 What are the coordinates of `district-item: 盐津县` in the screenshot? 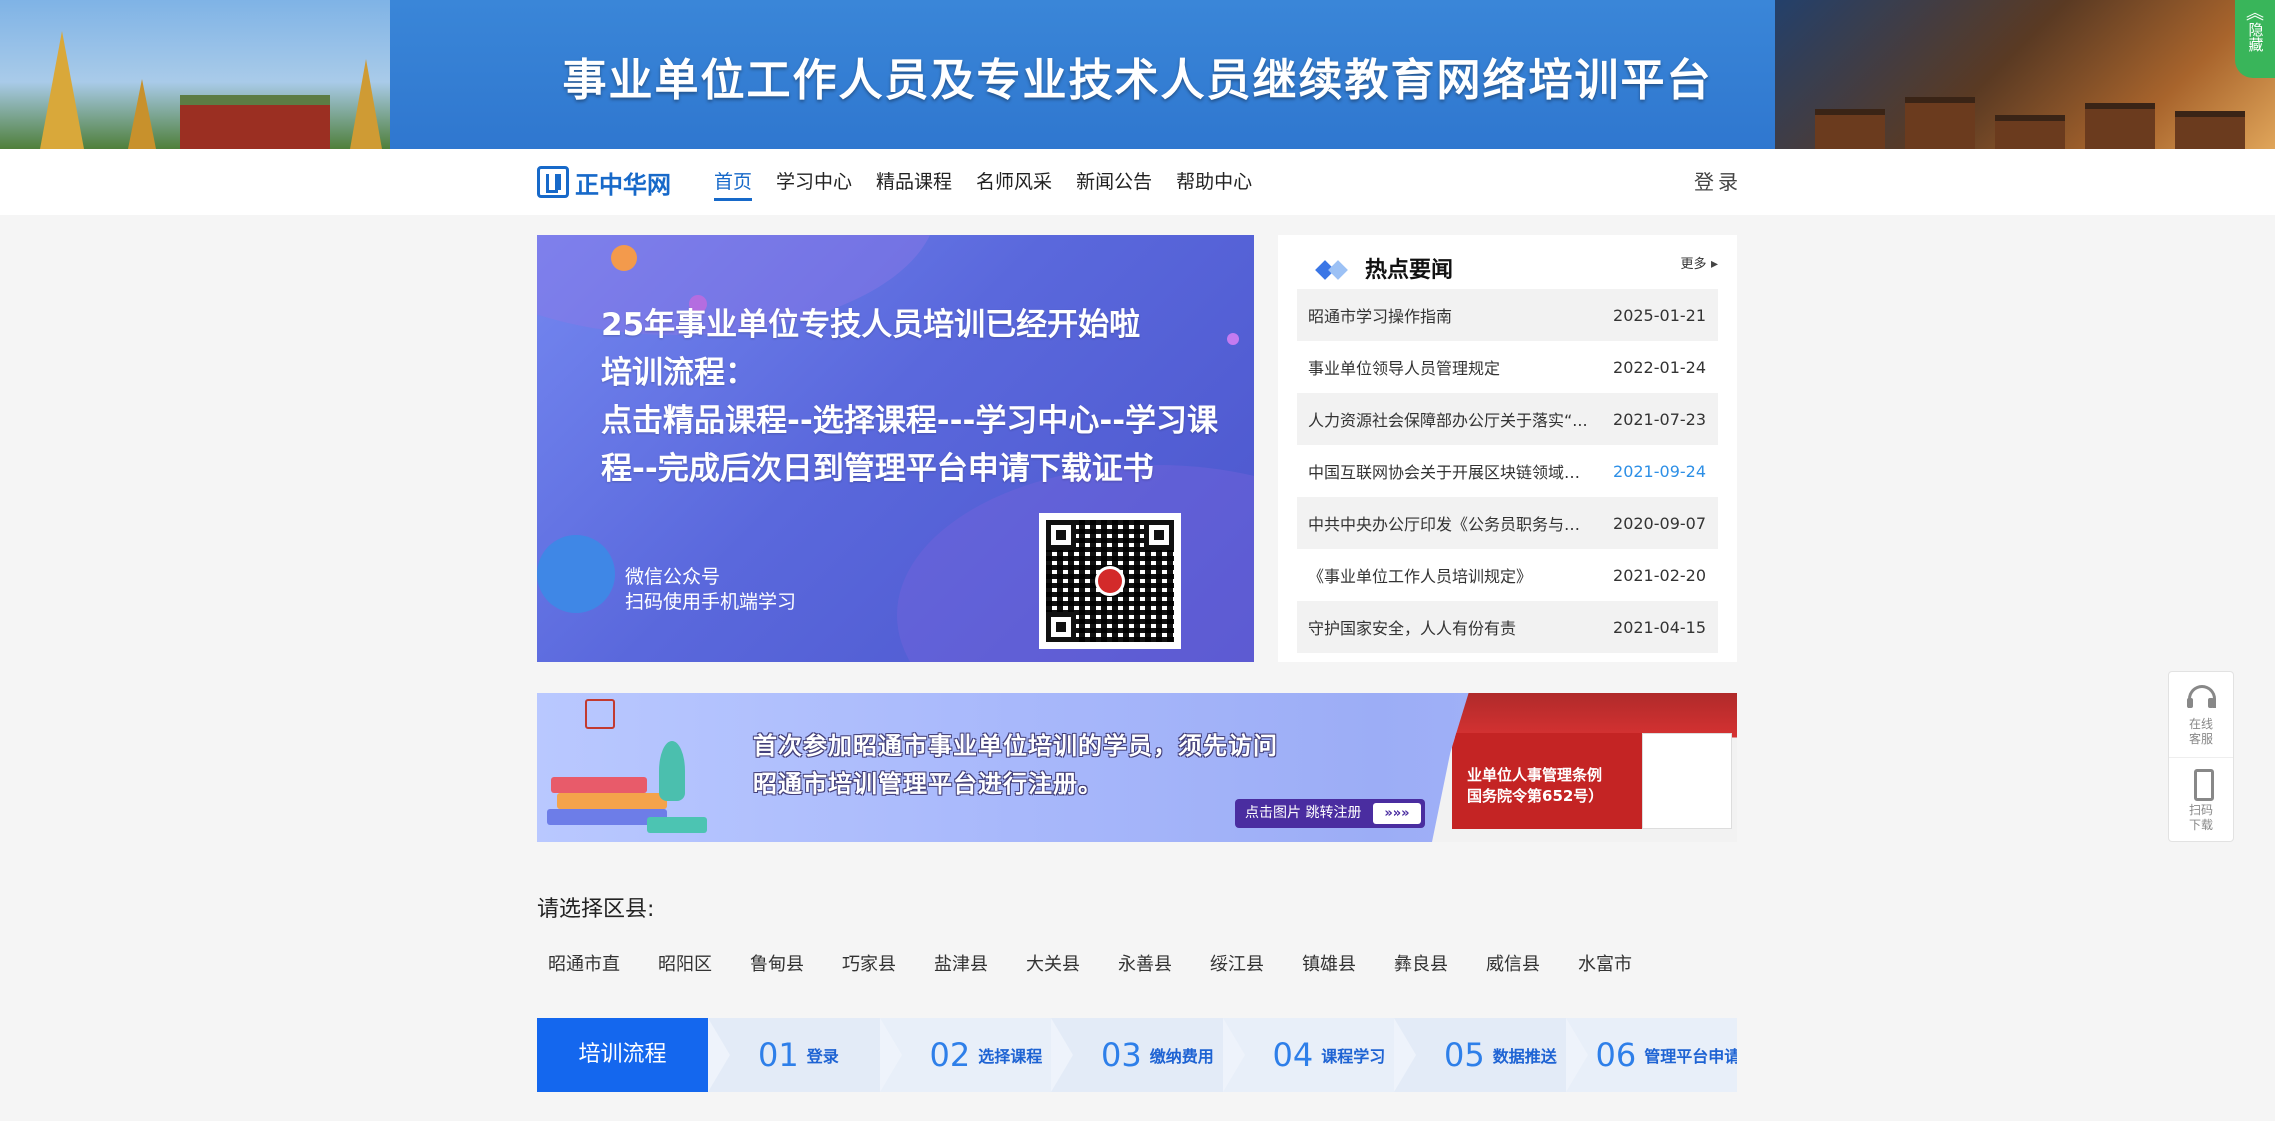 It's located at (961, 965).